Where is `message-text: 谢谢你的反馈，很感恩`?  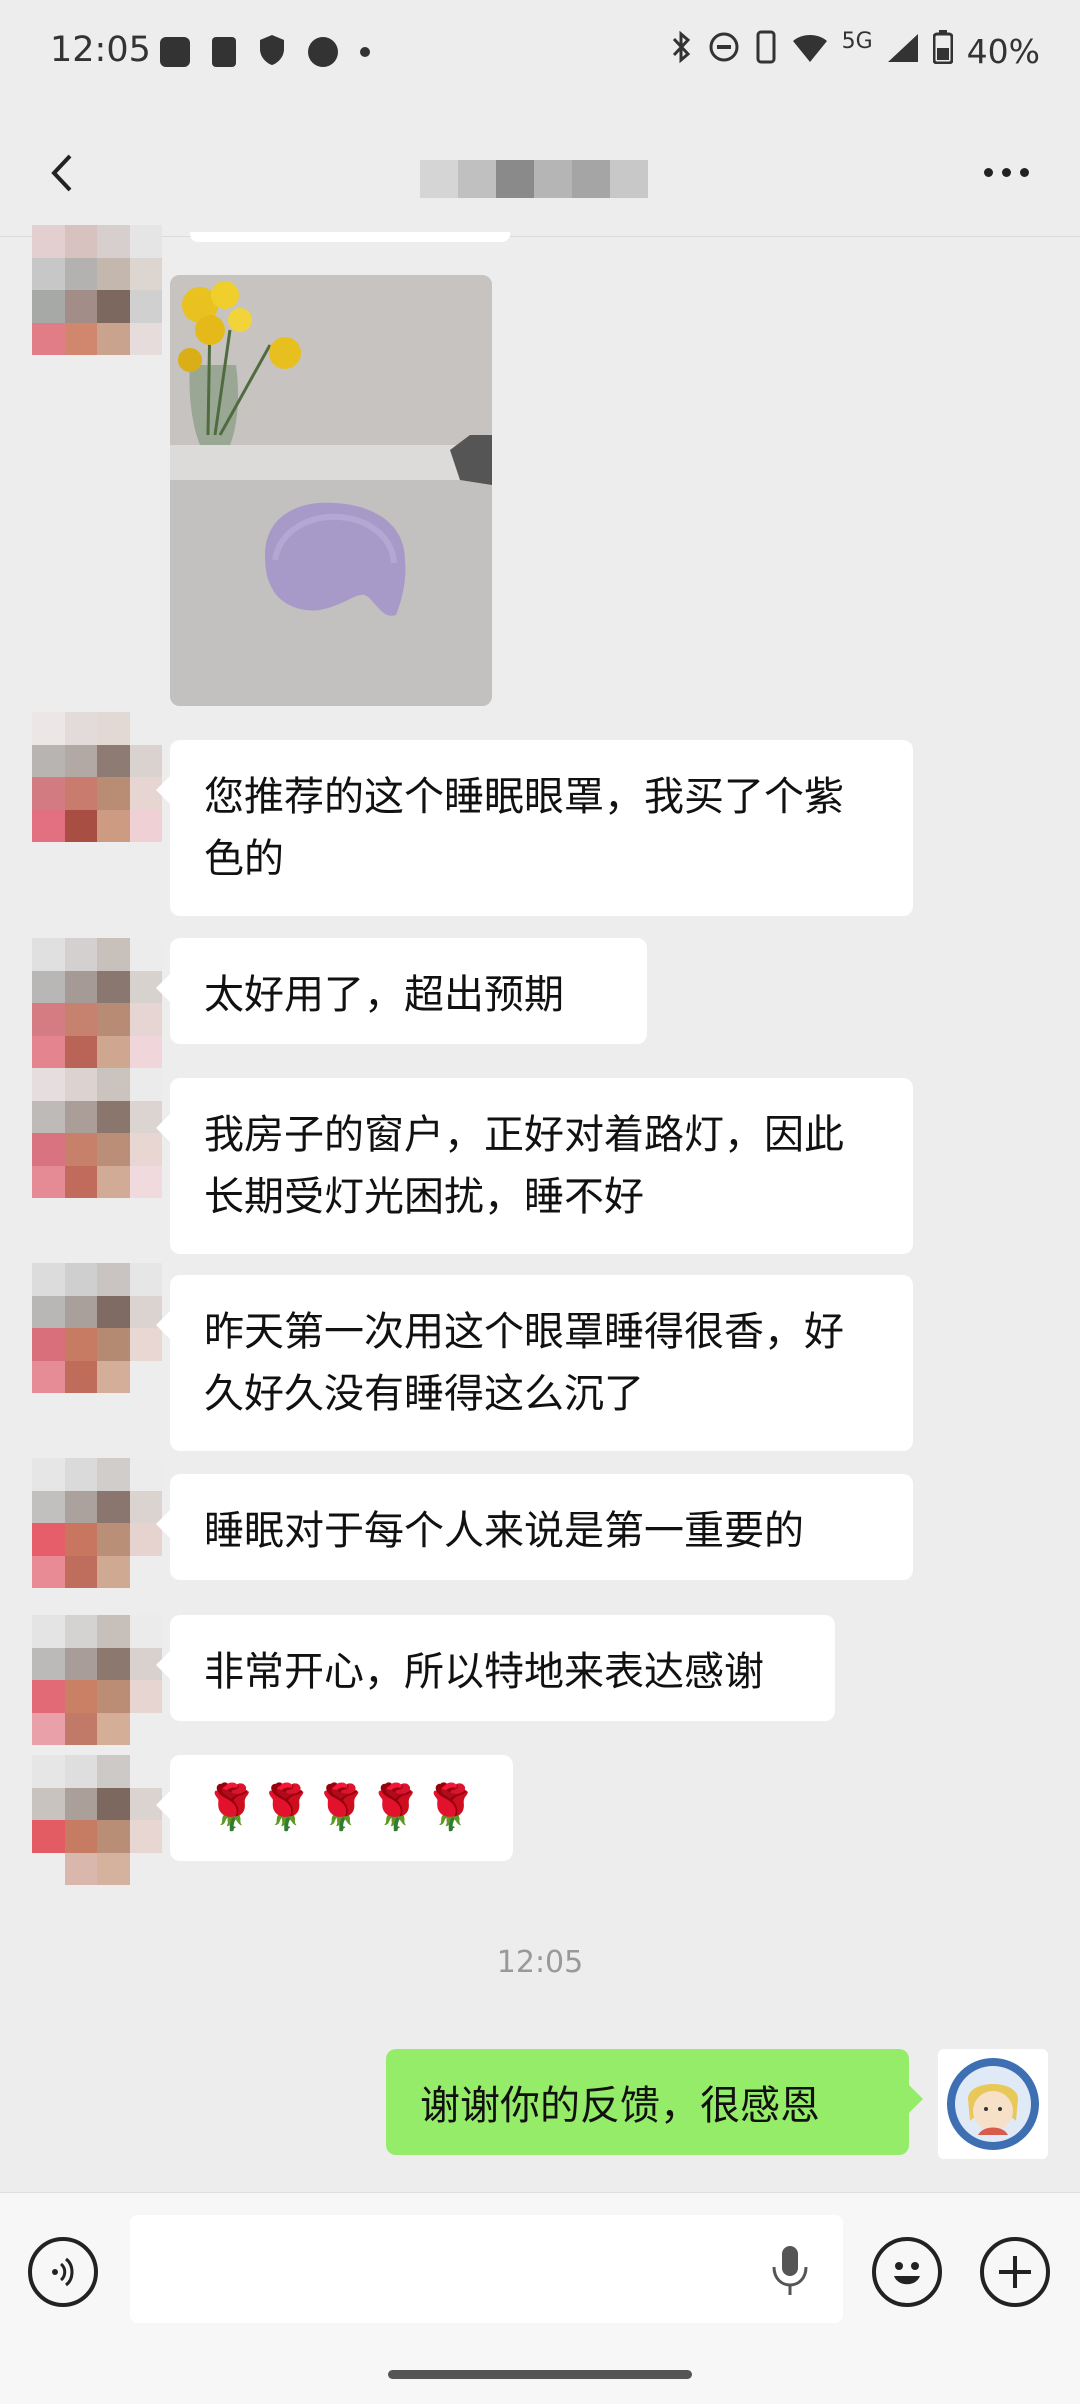 message-text: 谢谢你的反馈，很感恩 is located at coordinates (620, 2106).